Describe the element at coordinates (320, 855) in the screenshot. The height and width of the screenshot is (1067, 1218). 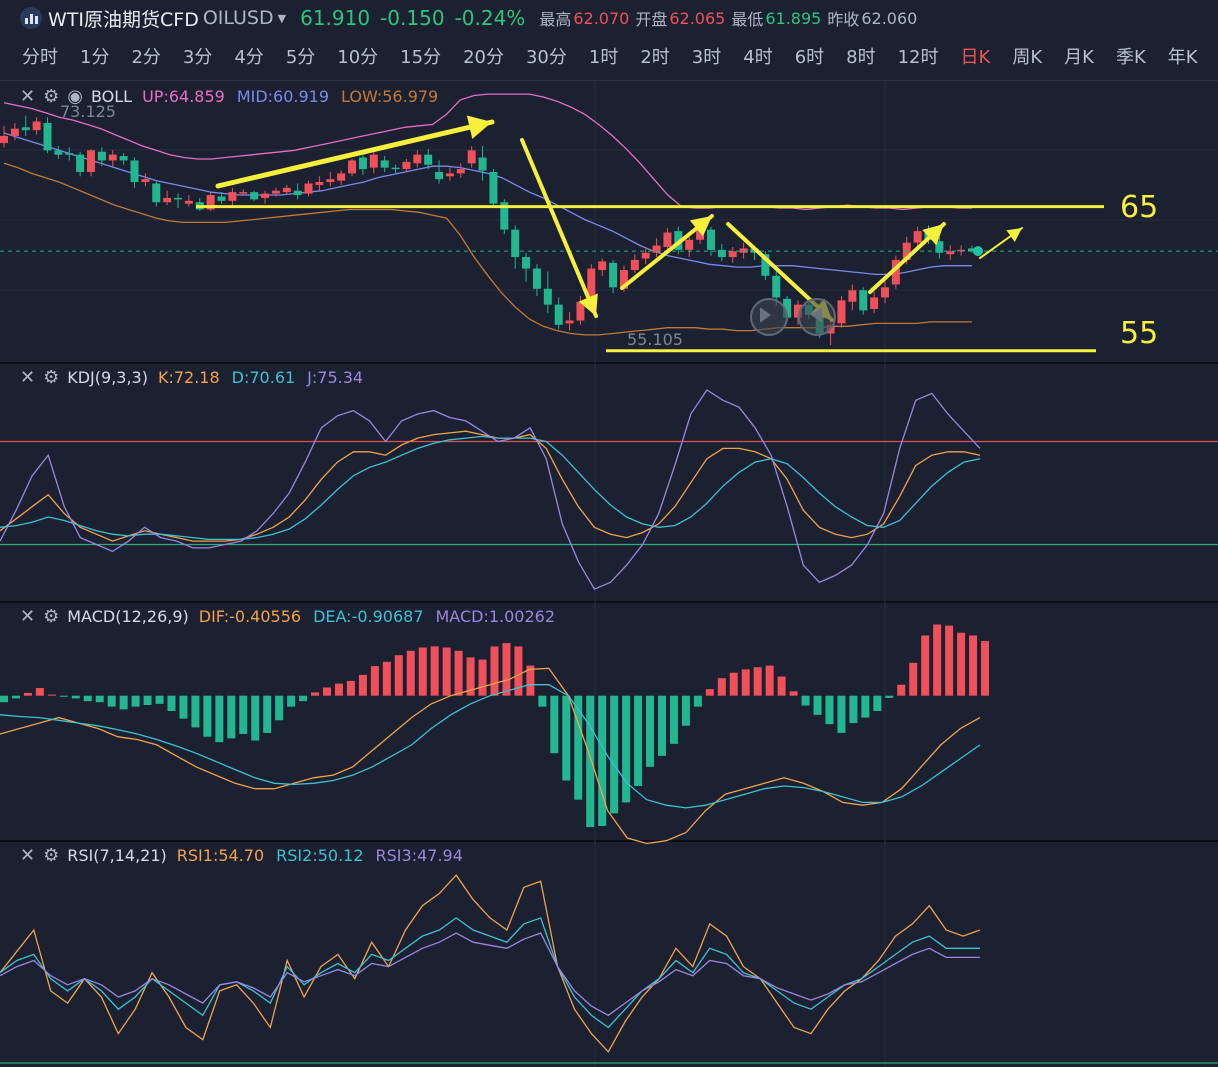
I see `rsi-2: RSI2:50.12` at that location.